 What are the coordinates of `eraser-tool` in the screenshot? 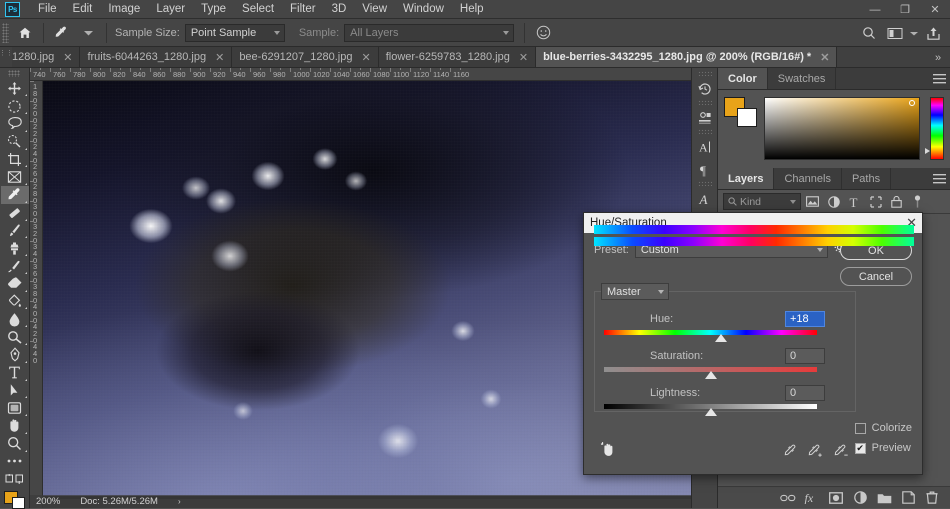 It's located at (15, 284).